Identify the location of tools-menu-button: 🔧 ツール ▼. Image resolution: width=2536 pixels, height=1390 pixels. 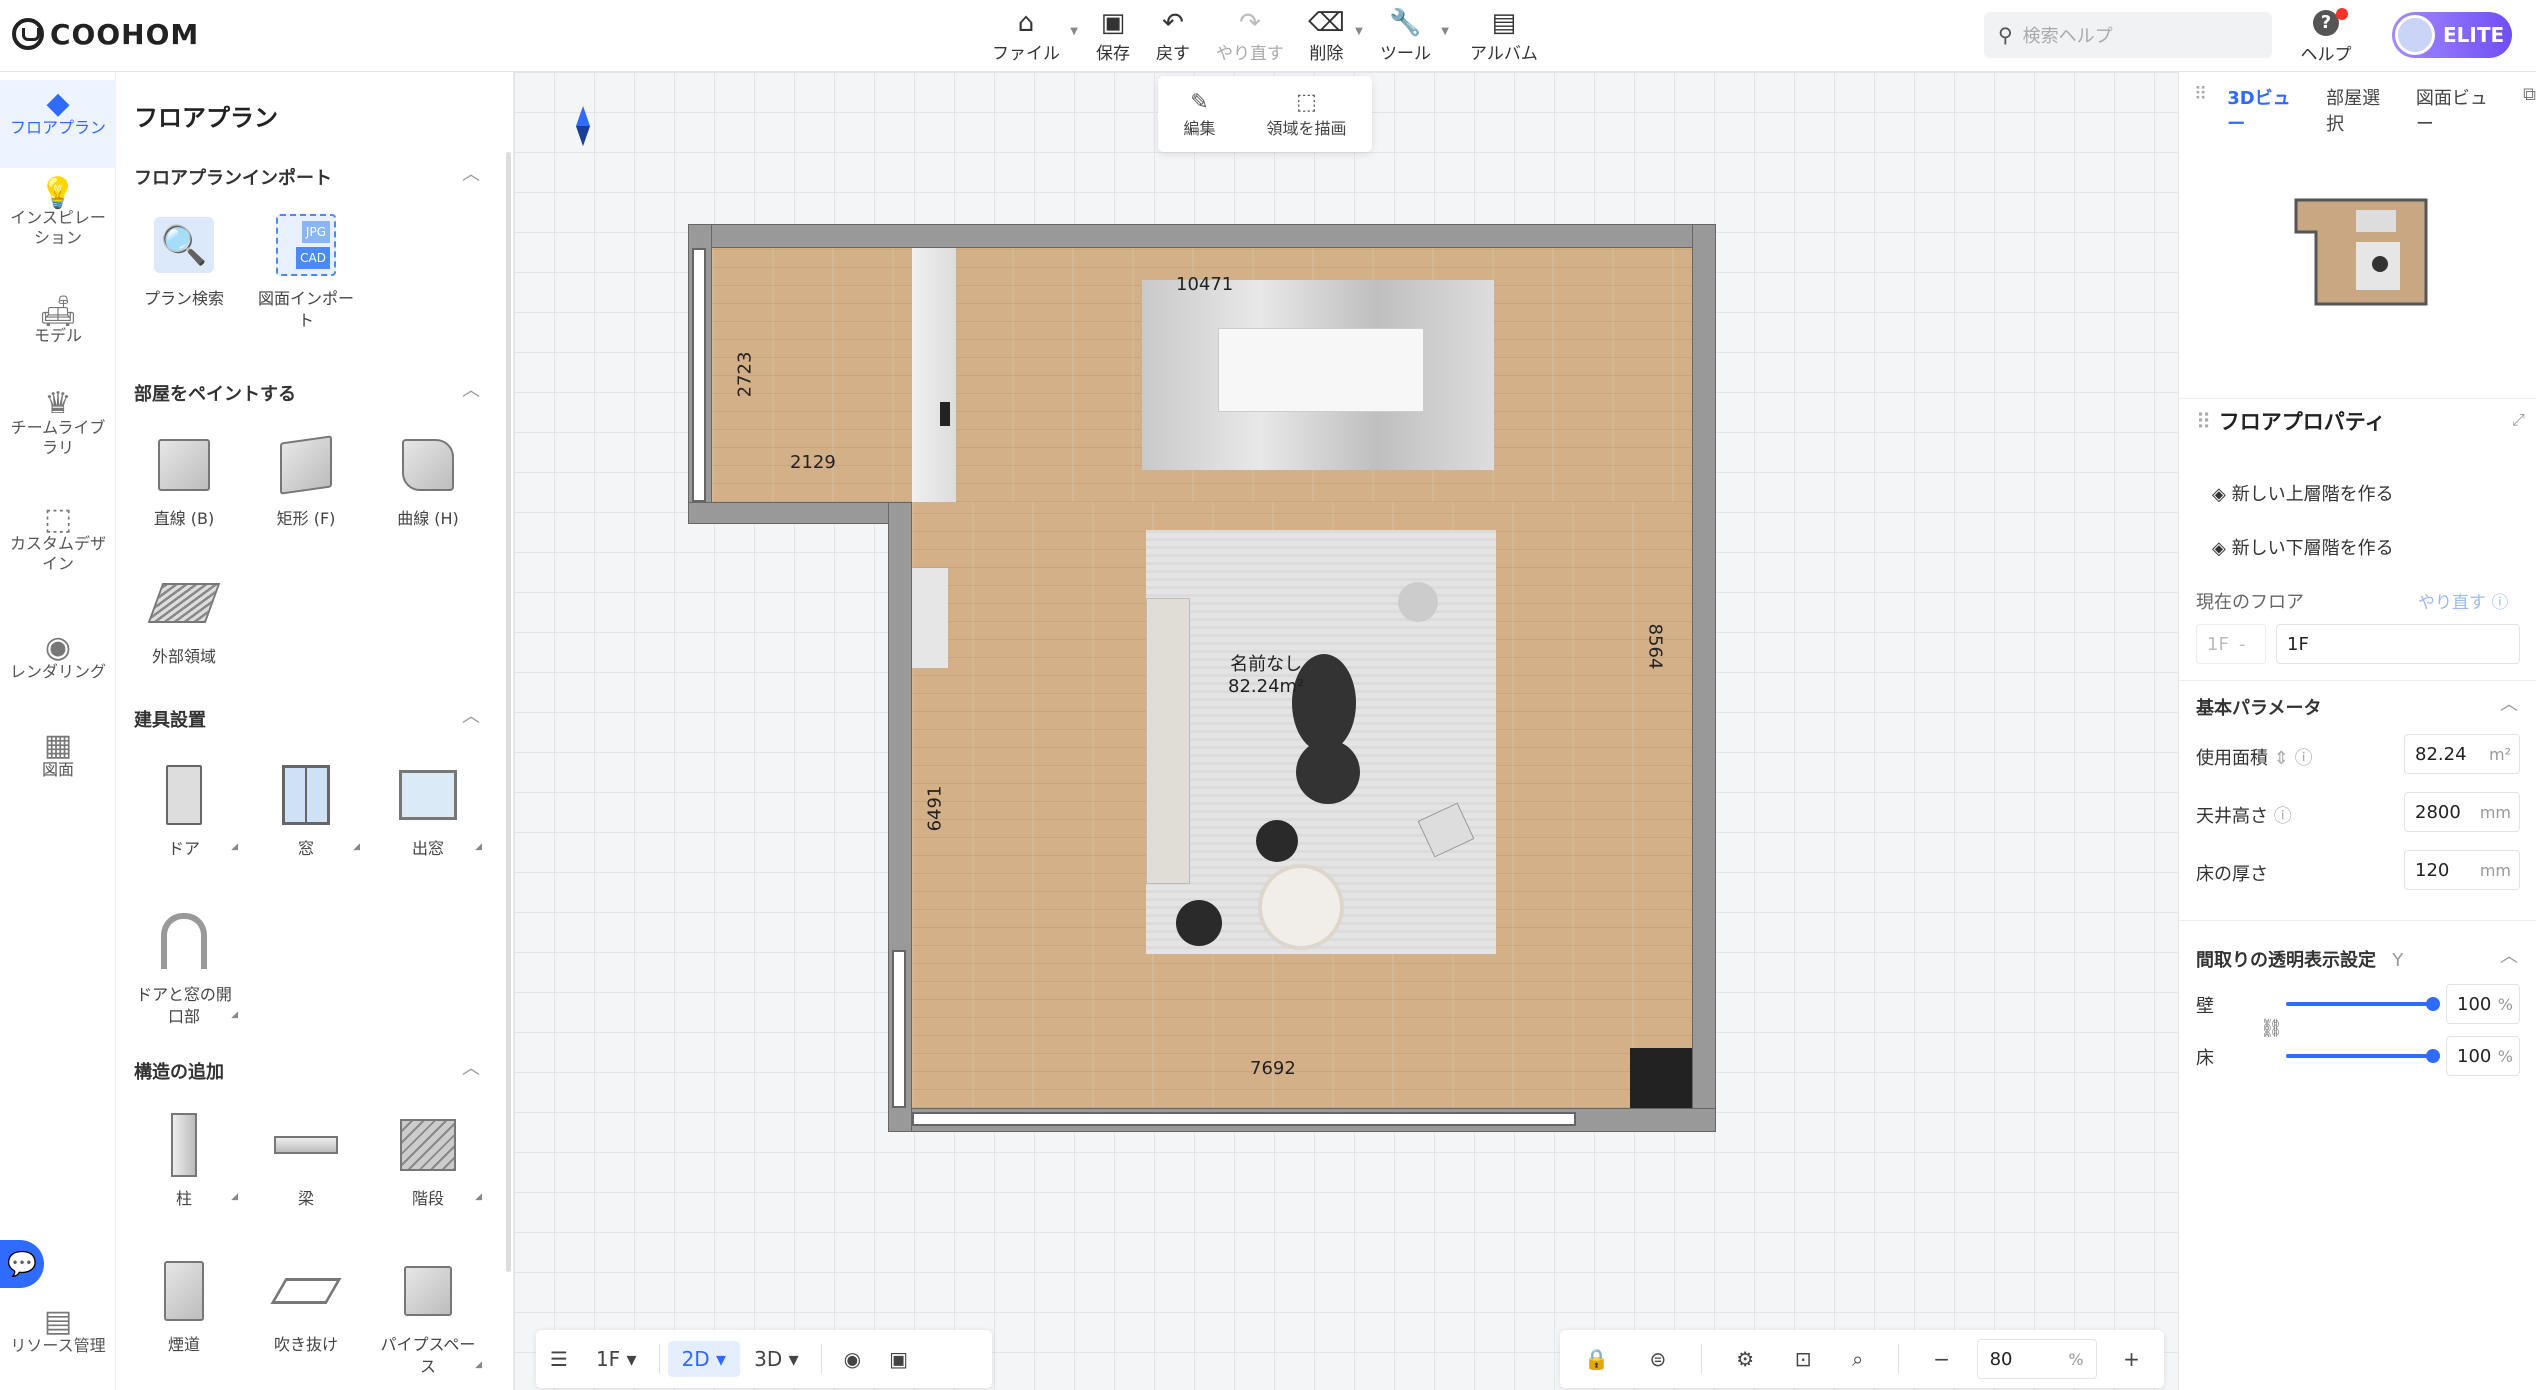
(1414, 36).